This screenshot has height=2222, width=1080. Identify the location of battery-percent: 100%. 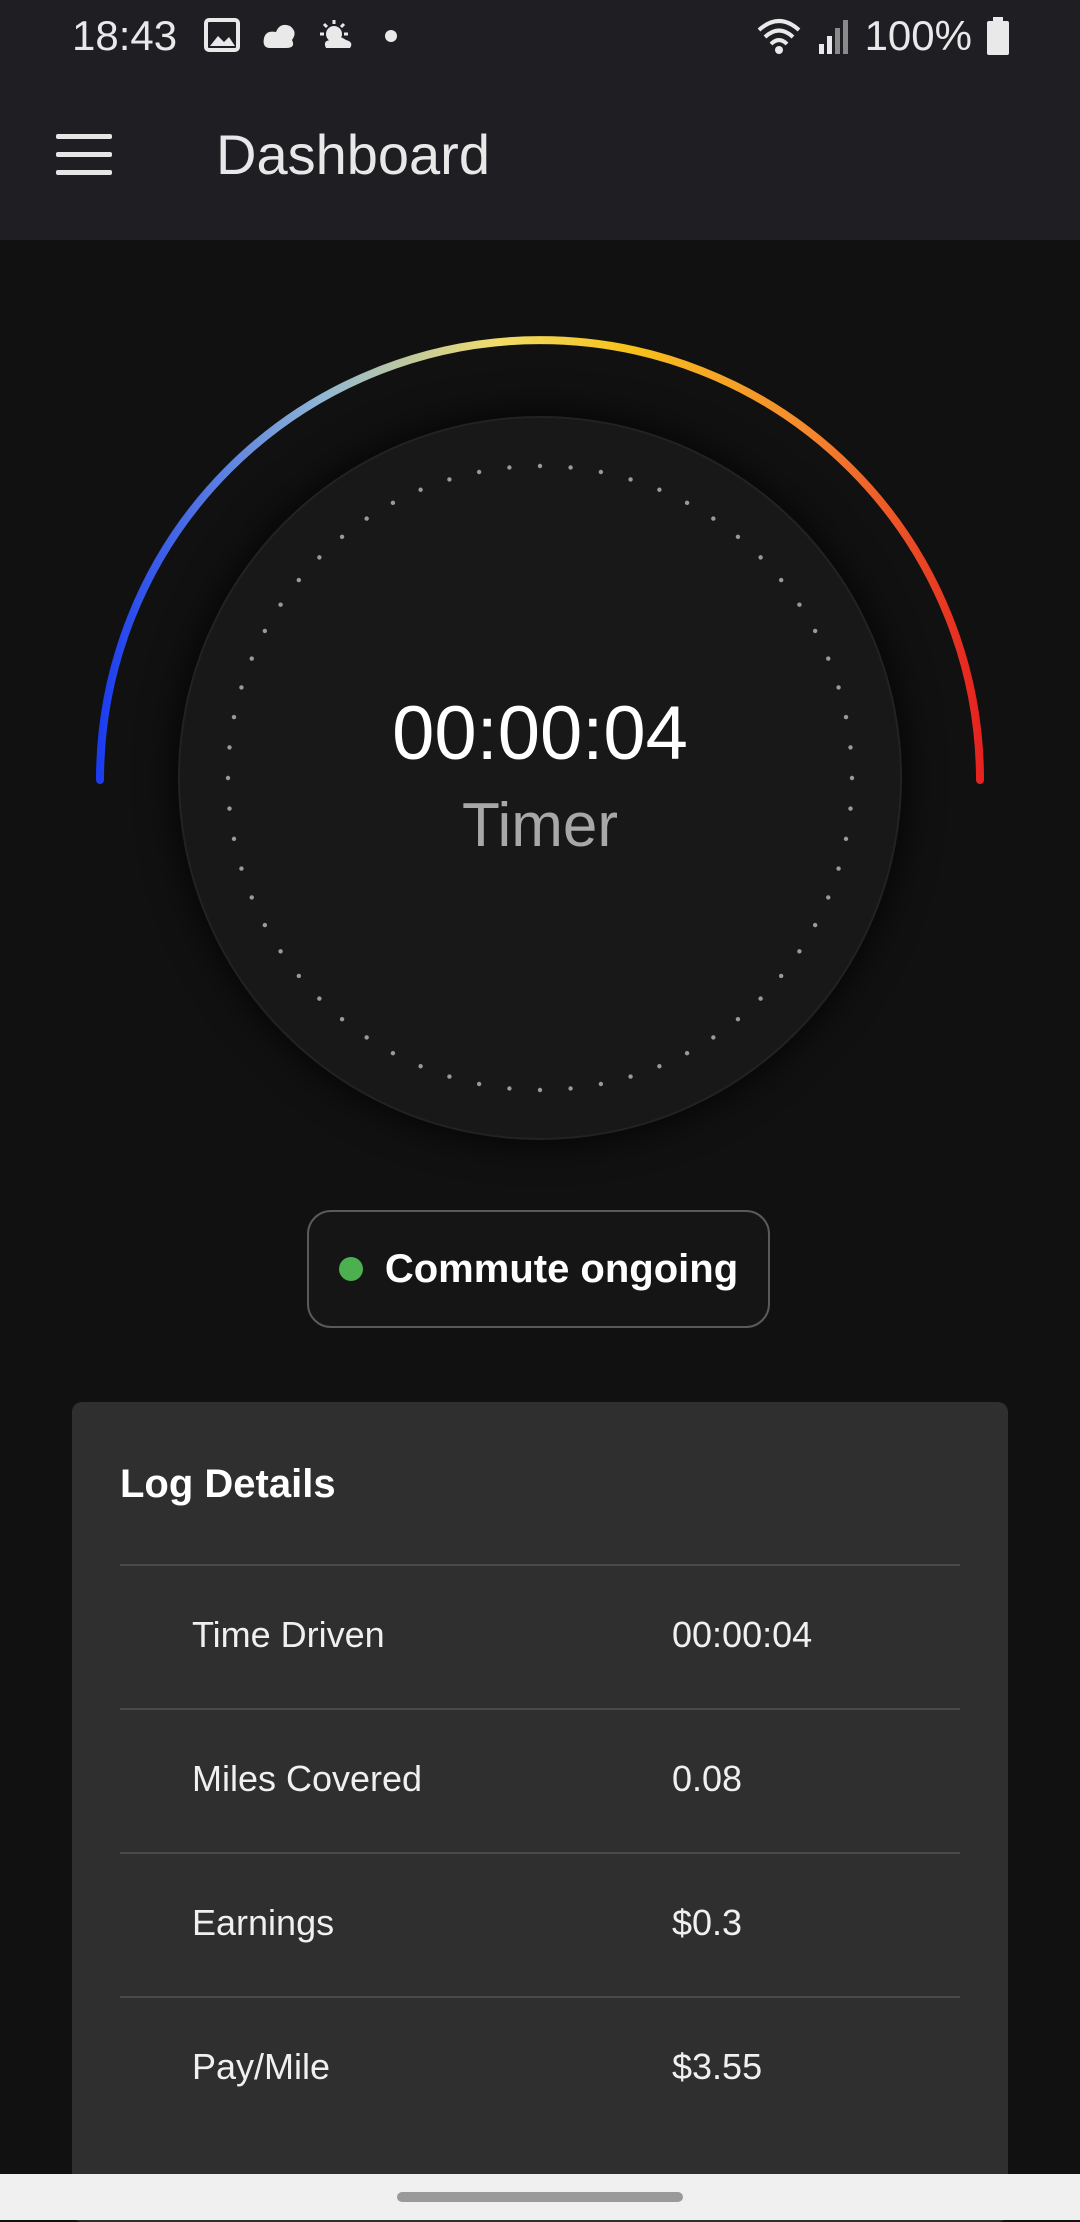
(918, 35).